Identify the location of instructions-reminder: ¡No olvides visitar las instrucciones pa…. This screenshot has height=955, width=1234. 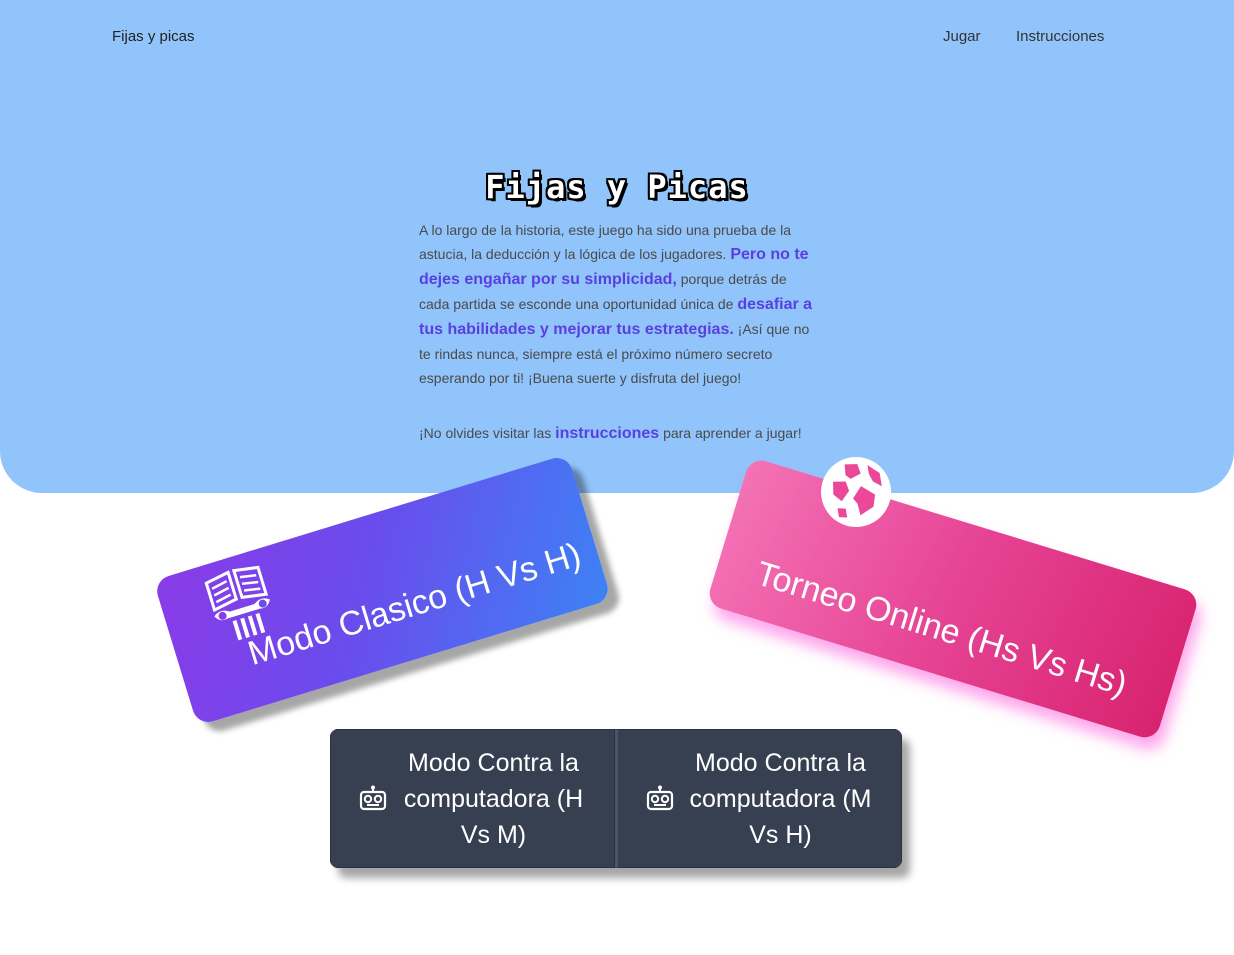
(629, 434).